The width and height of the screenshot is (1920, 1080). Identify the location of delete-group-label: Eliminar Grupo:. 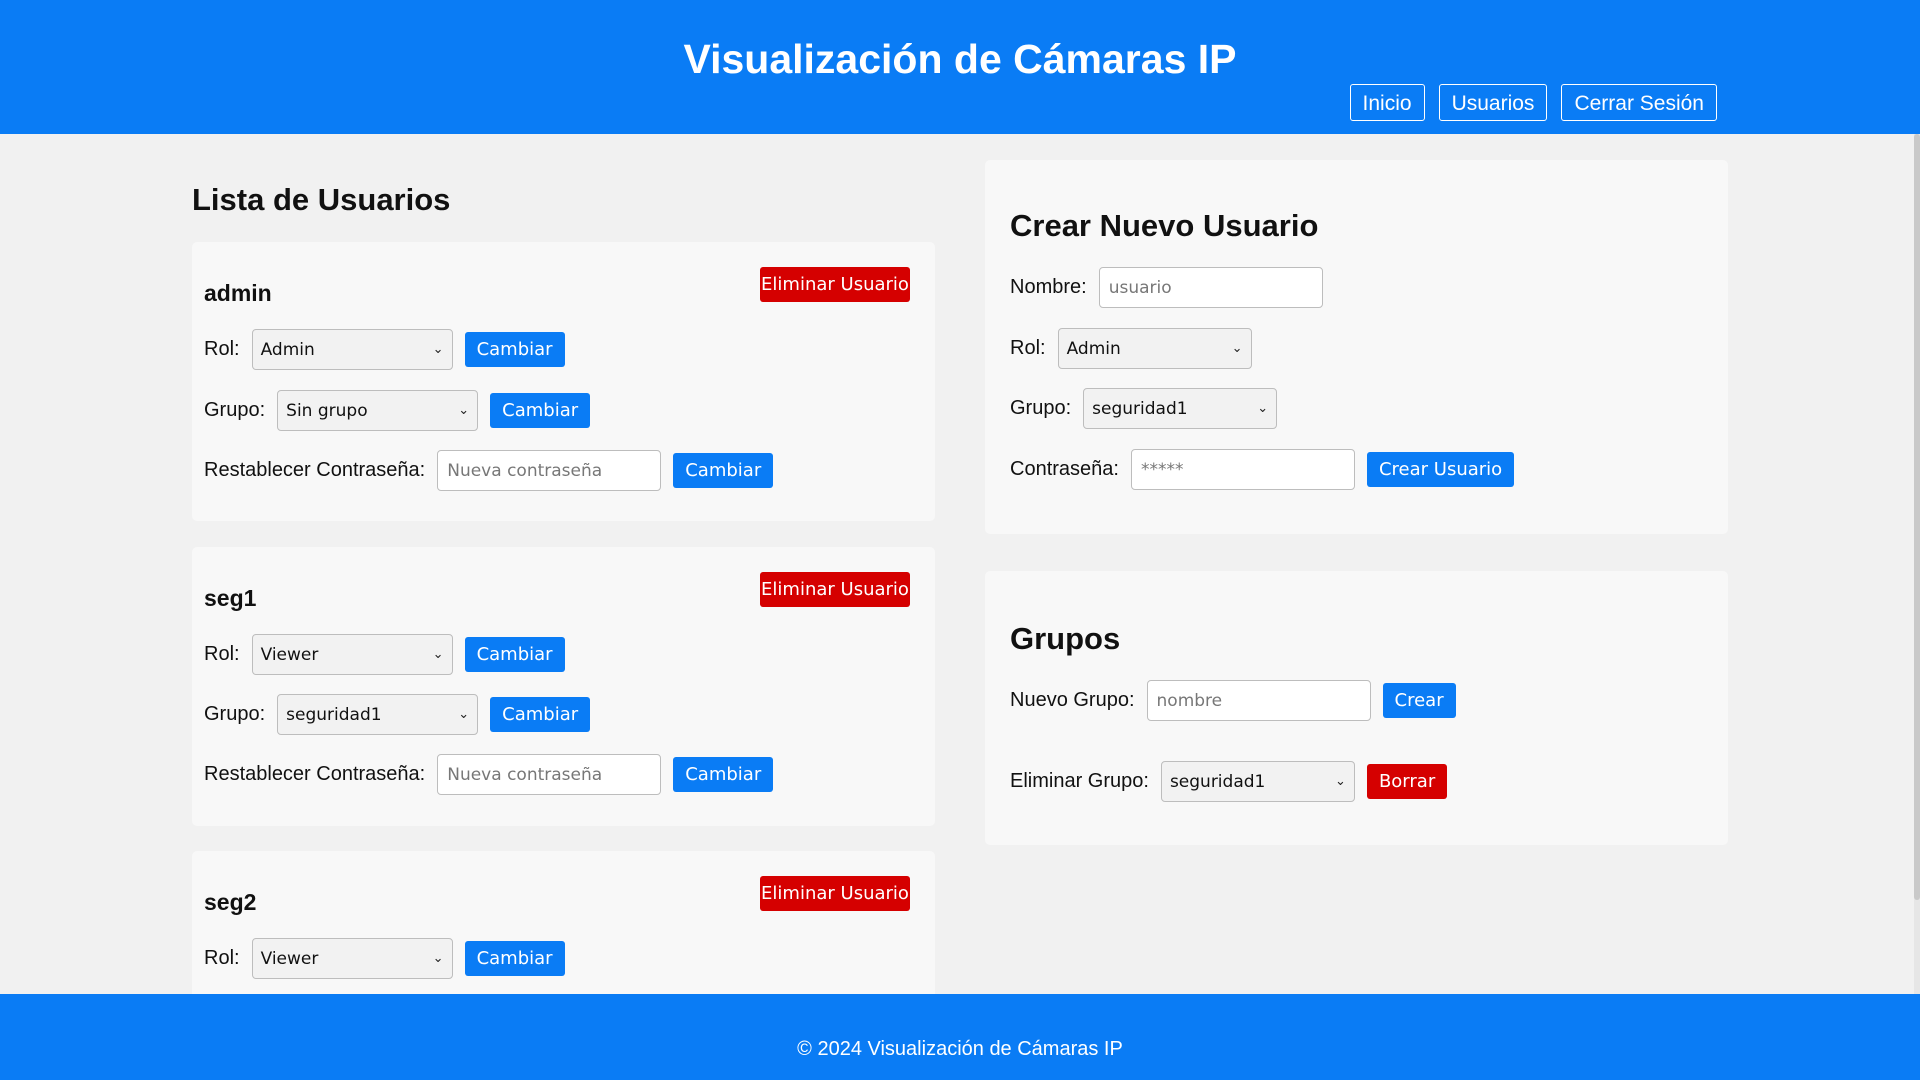
(1079, 781).